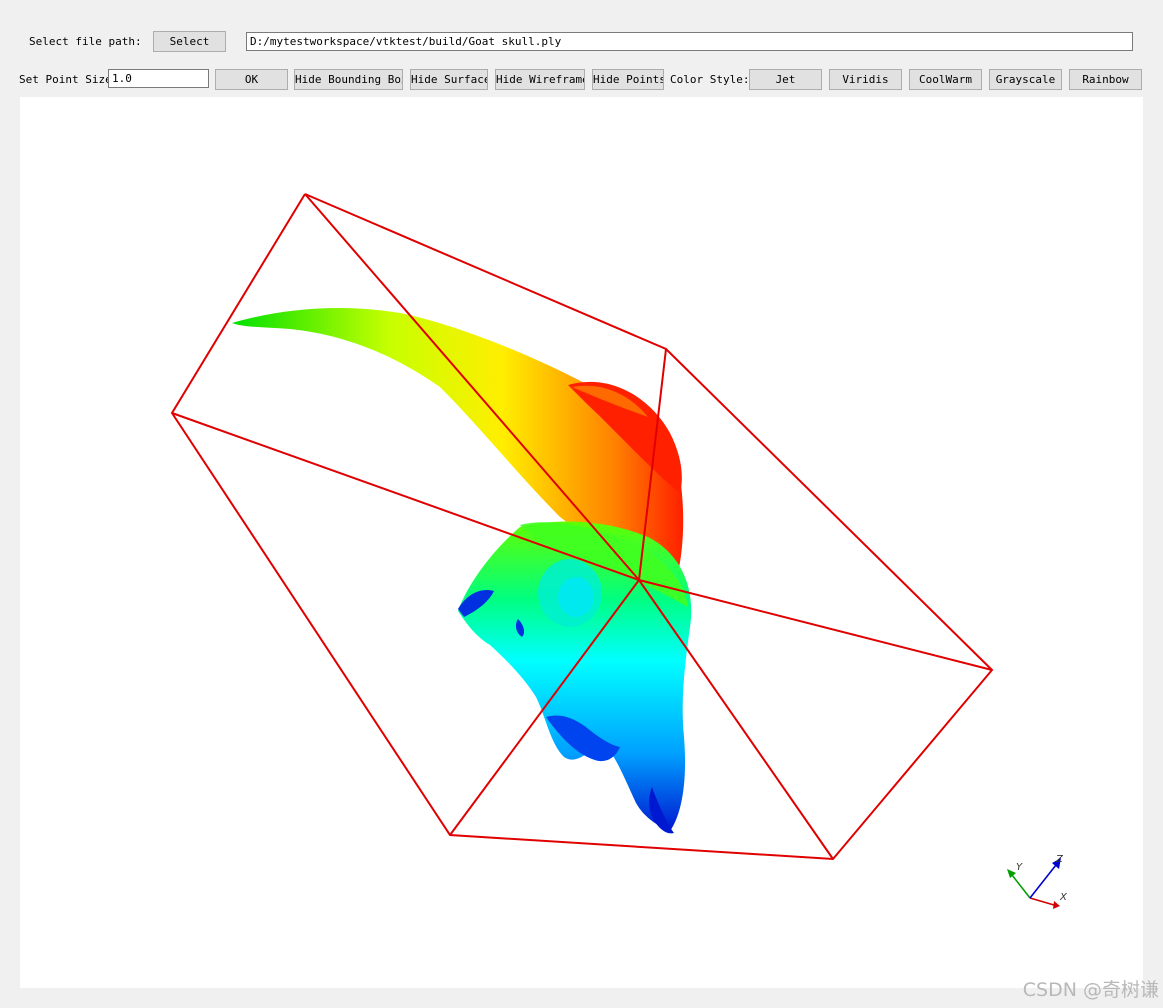  I want to click on file-path-label: Select file path:, so click(85, 41).